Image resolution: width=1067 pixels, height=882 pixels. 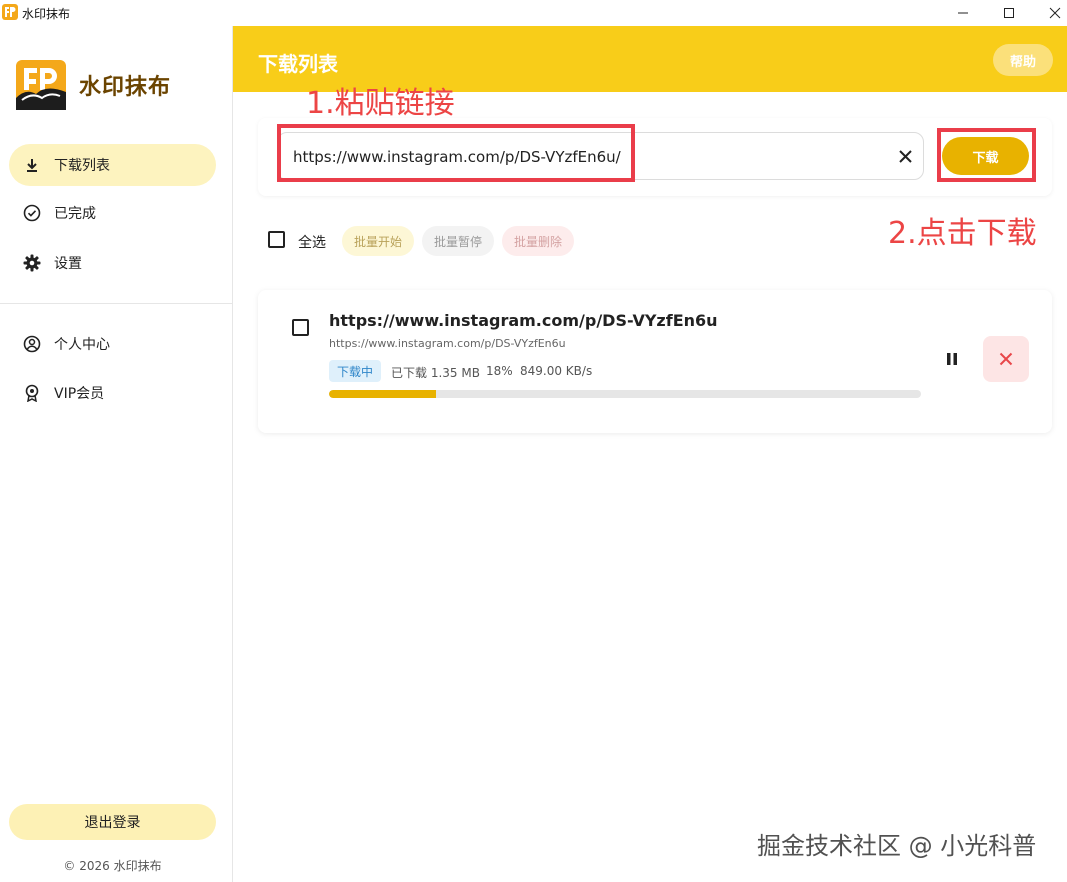 I want to click on copyright-text: © 2026 水印抹布, so click(x=112, y=866).